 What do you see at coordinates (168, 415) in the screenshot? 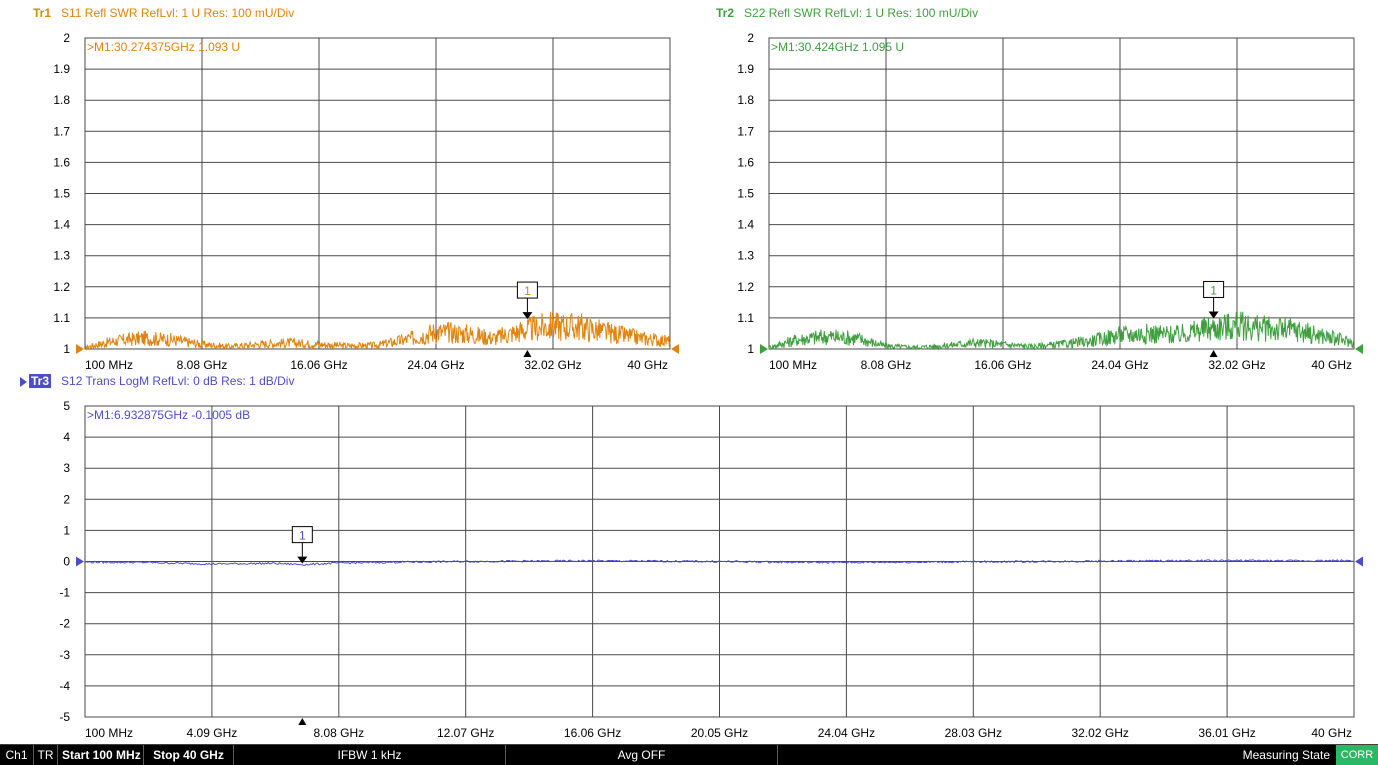
I see `marker-readout: >M1:6.932875GHz -0.1005 dB` at bounding box center [168, 415].